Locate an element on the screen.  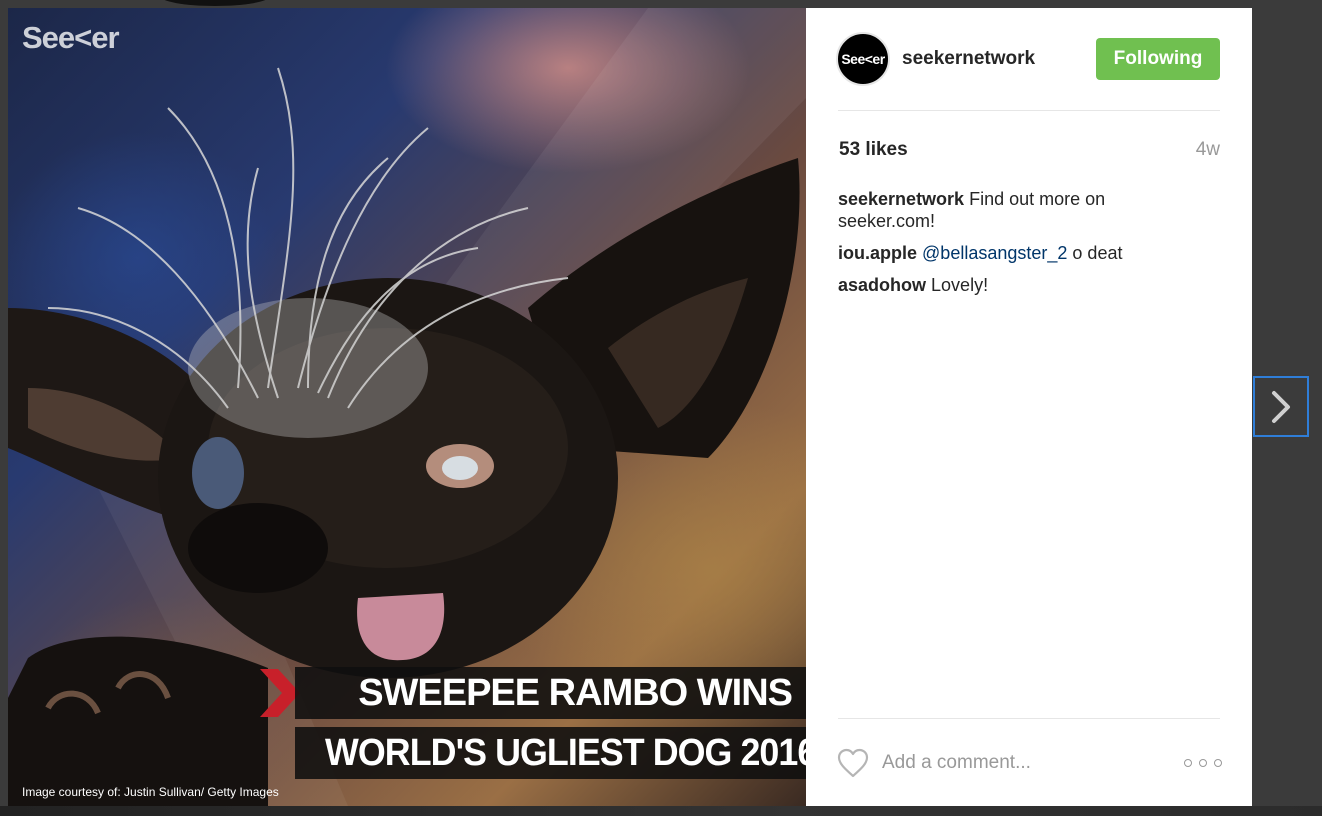
avatar-logo-text: See<er is located at coordinates (863, 59).